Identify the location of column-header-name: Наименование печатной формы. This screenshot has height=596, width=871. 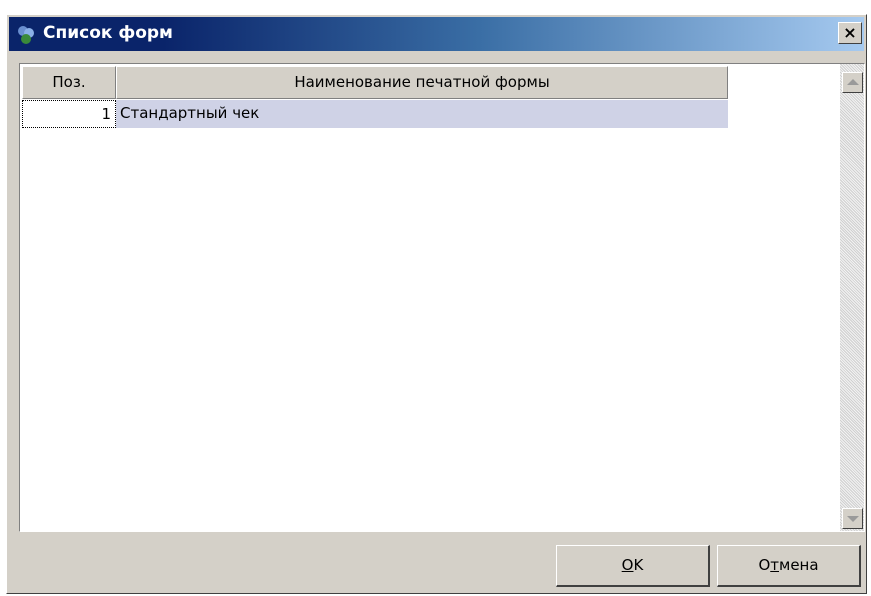
(422, 82).